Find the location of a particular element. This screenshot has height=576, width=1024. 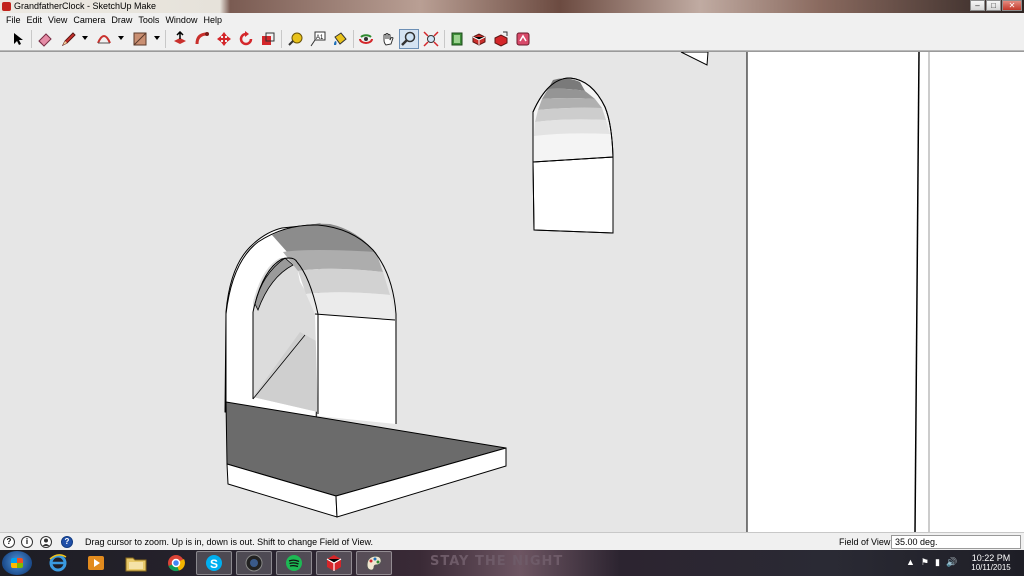

spotify-icon is located at coordinates (294, 563).